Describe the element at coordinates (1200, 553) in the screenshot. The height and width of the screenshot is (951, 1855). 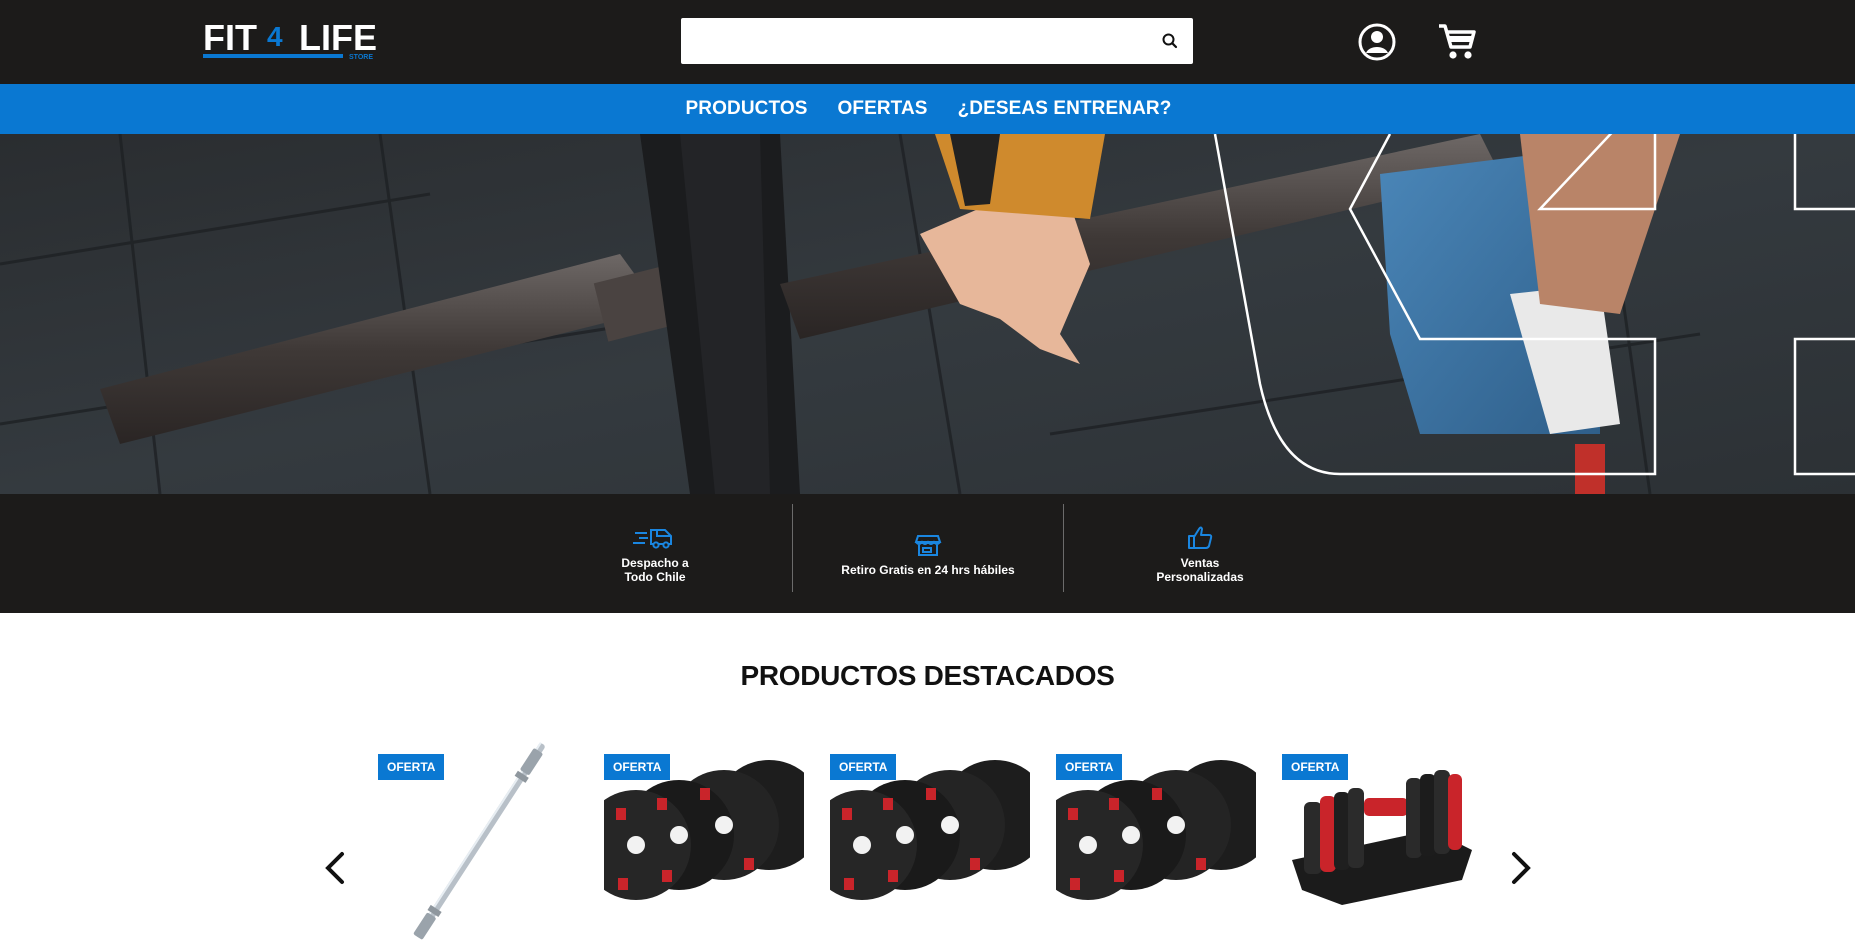
I see `feature-sales: Ventas Personalizadas` at that location.